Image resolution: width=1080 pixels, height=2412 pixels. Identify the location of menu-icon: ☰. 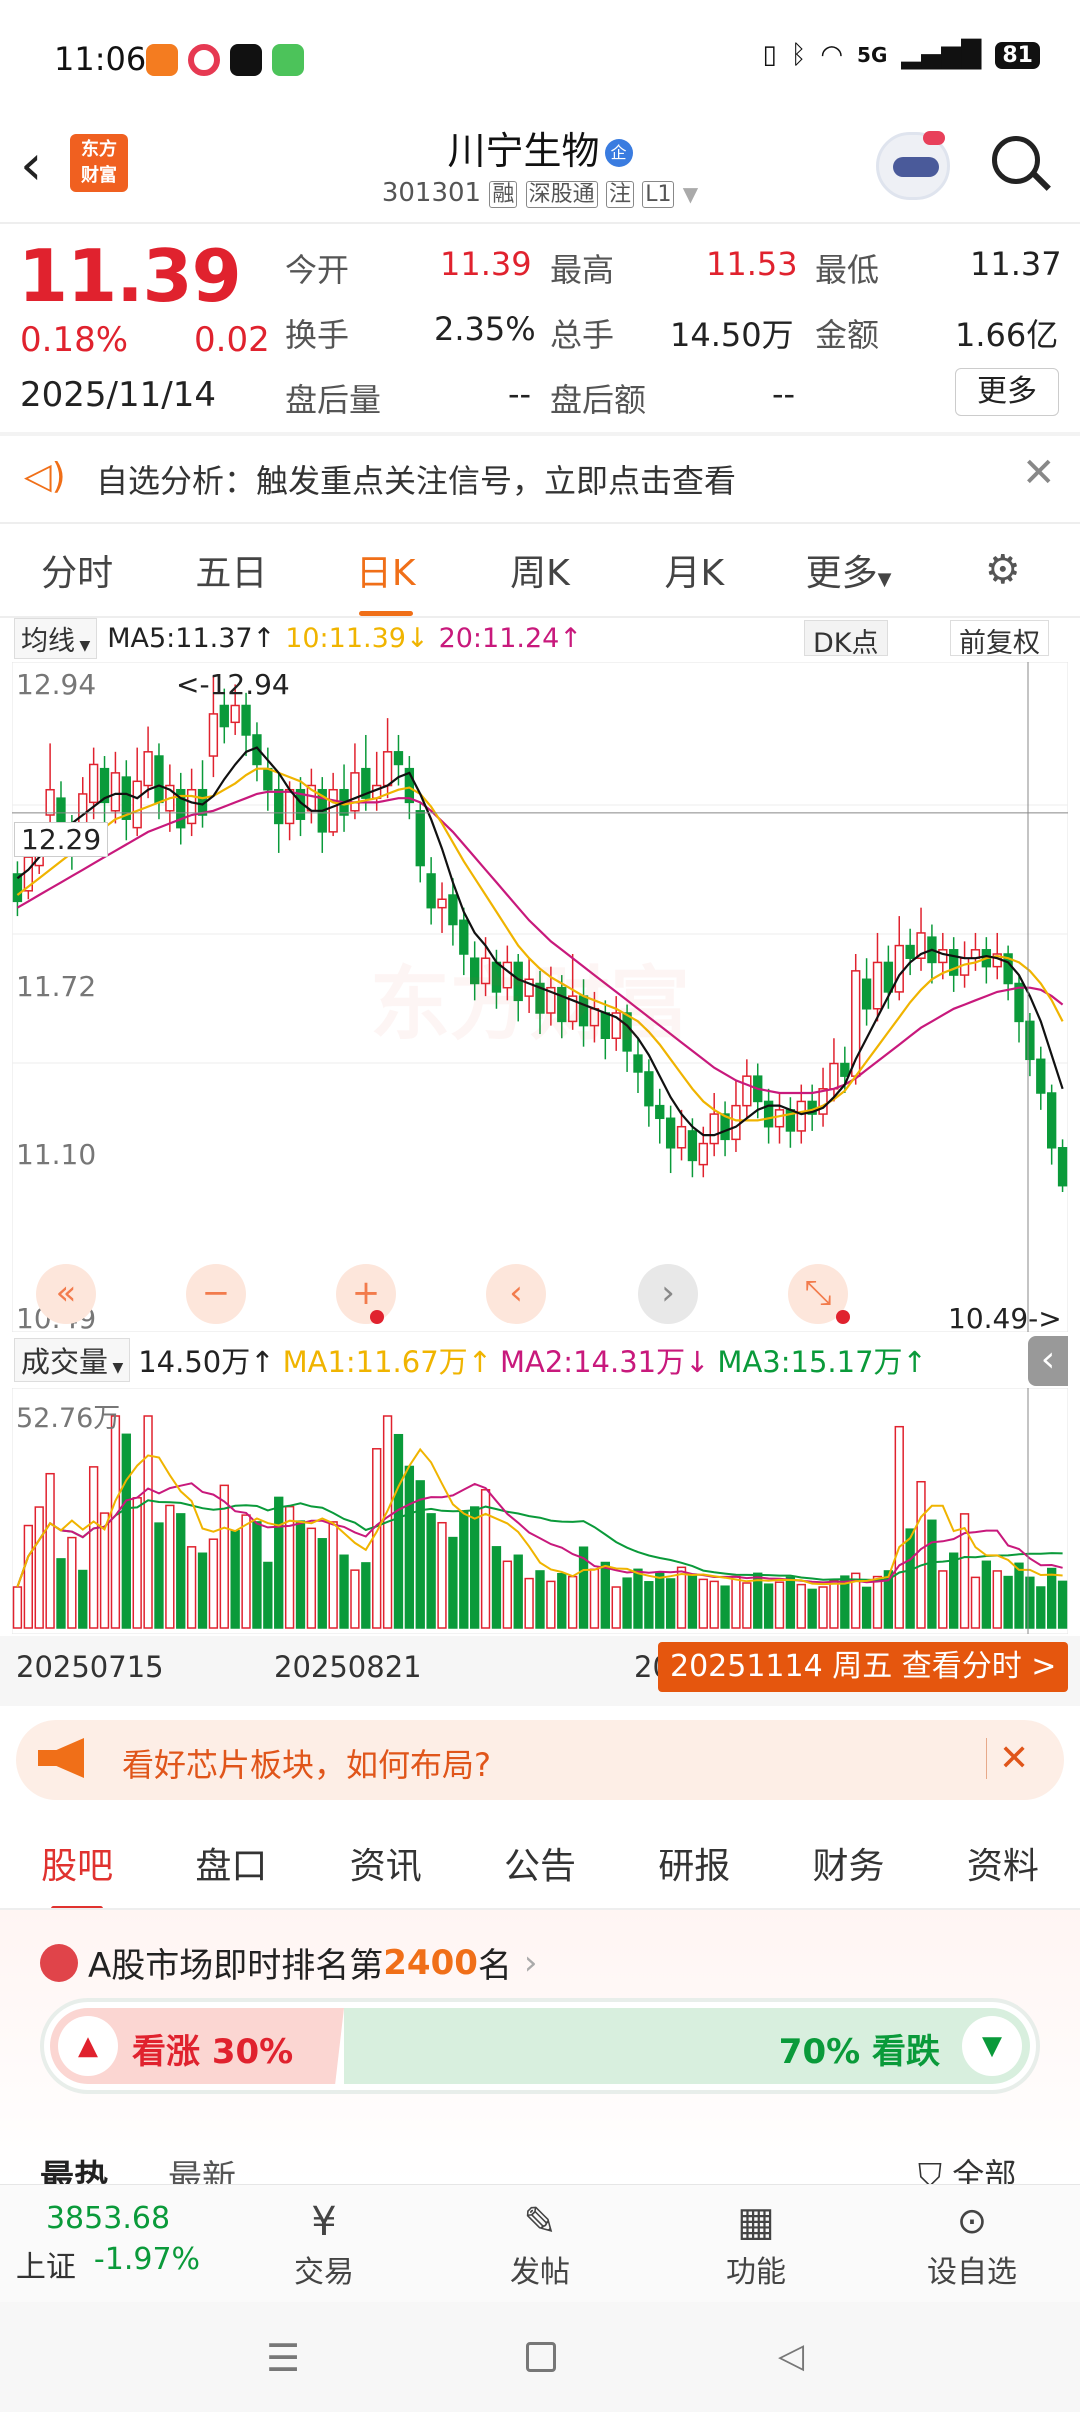
(283, 2358).